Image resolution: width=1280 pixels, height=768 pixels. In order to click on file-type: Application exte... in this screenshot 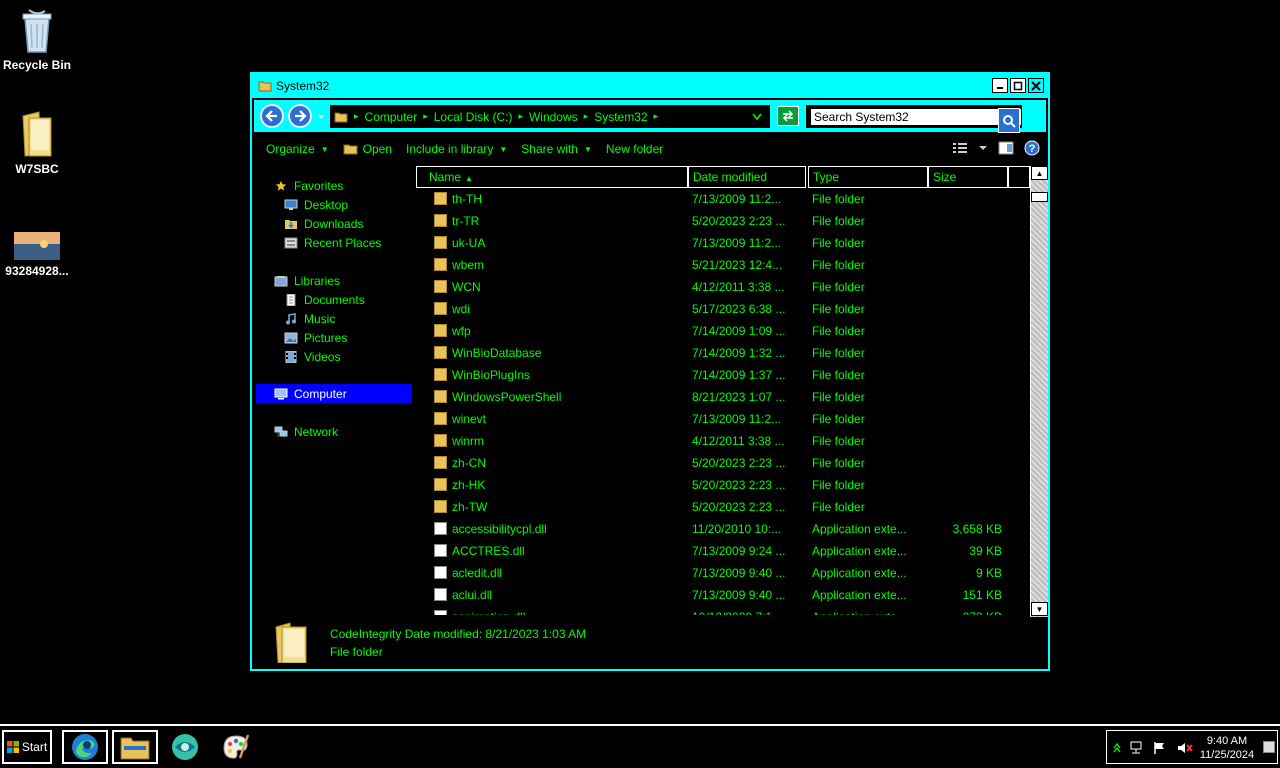, I will do `click(859, 551)`.